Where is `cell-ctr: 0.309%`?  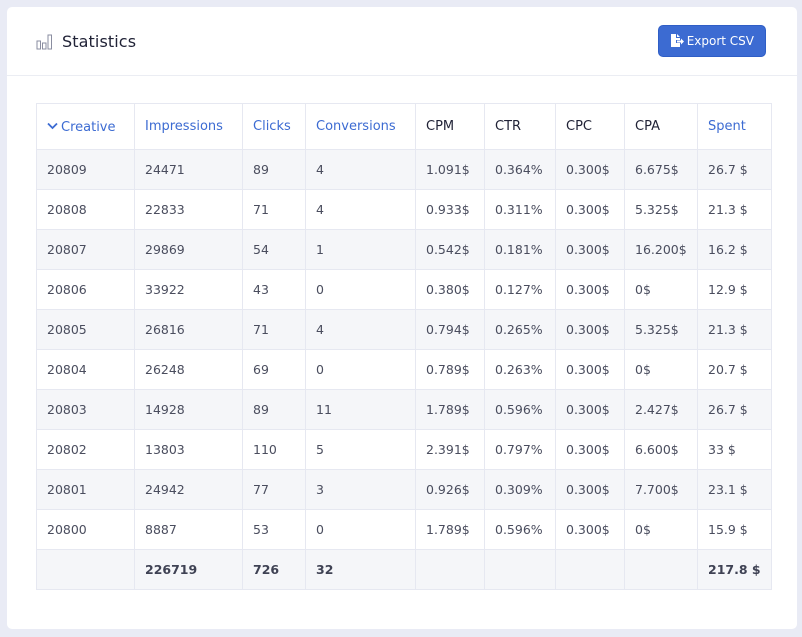 cell-ctr: 0.309% is located at coordinates (520, 489).